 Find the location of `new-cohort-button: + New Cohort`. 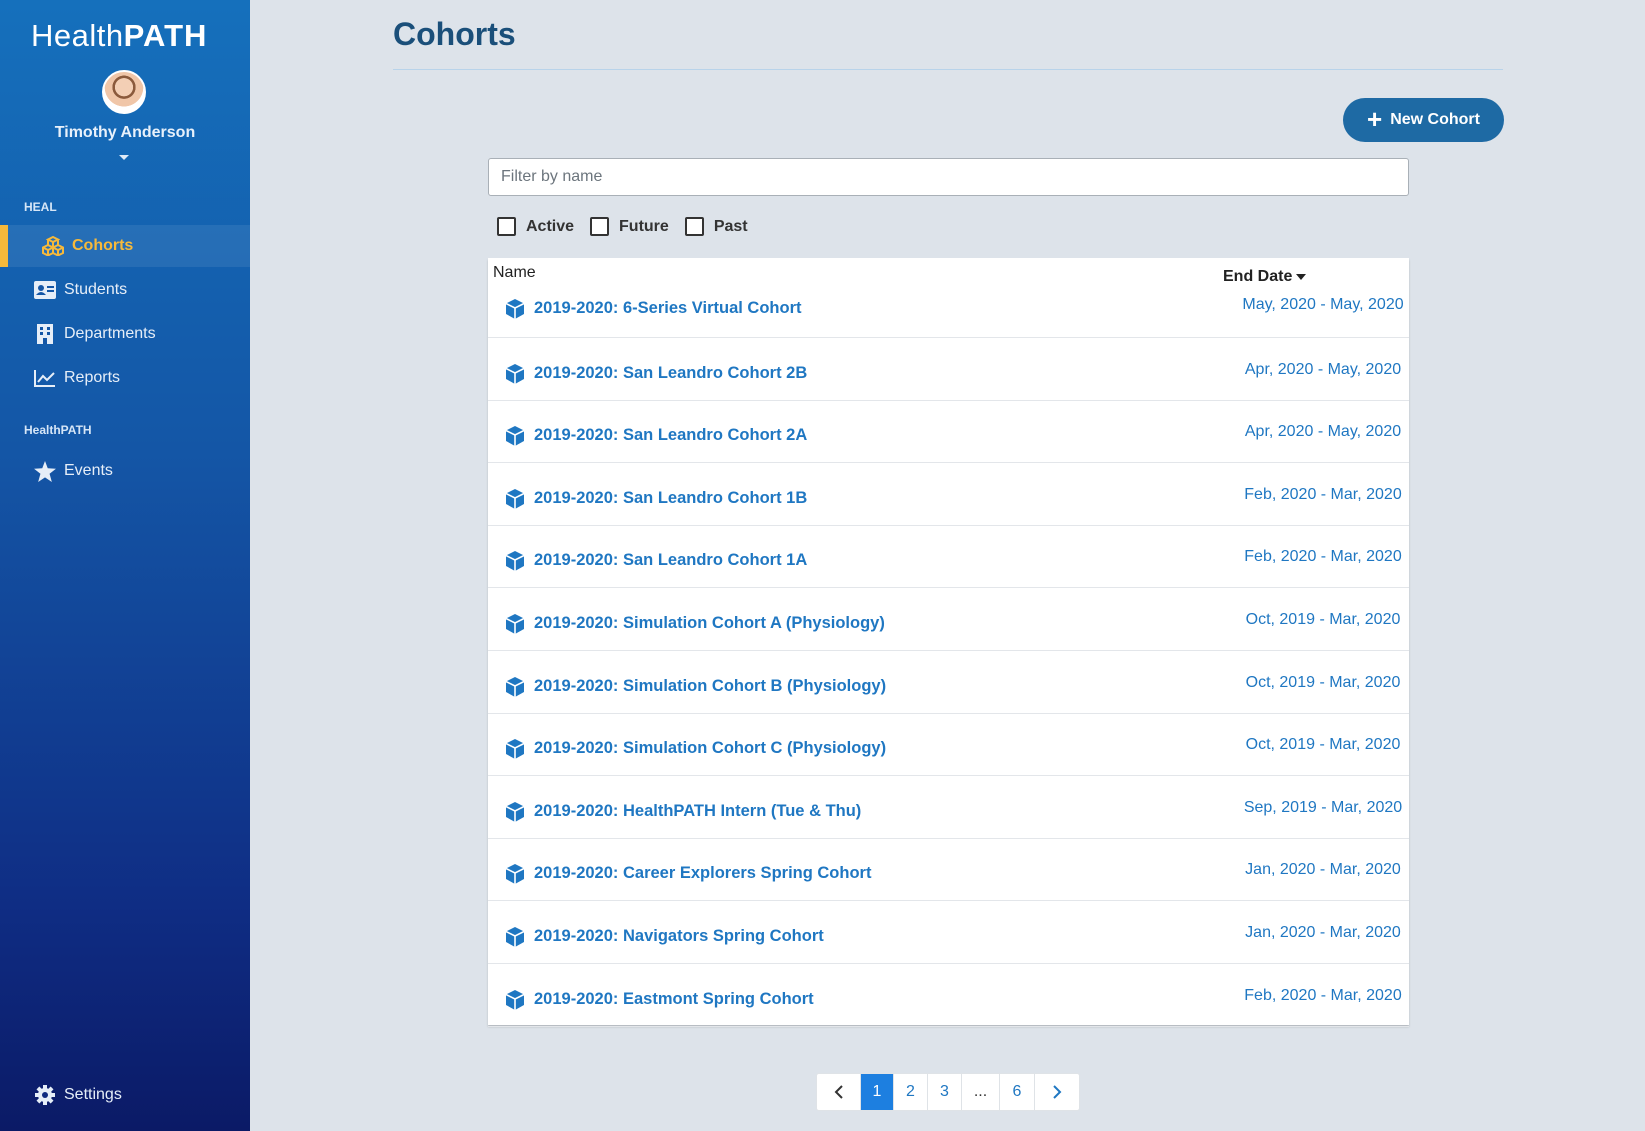

new-cohort-button: + New Cohort is located at coordinates (1423, 120).